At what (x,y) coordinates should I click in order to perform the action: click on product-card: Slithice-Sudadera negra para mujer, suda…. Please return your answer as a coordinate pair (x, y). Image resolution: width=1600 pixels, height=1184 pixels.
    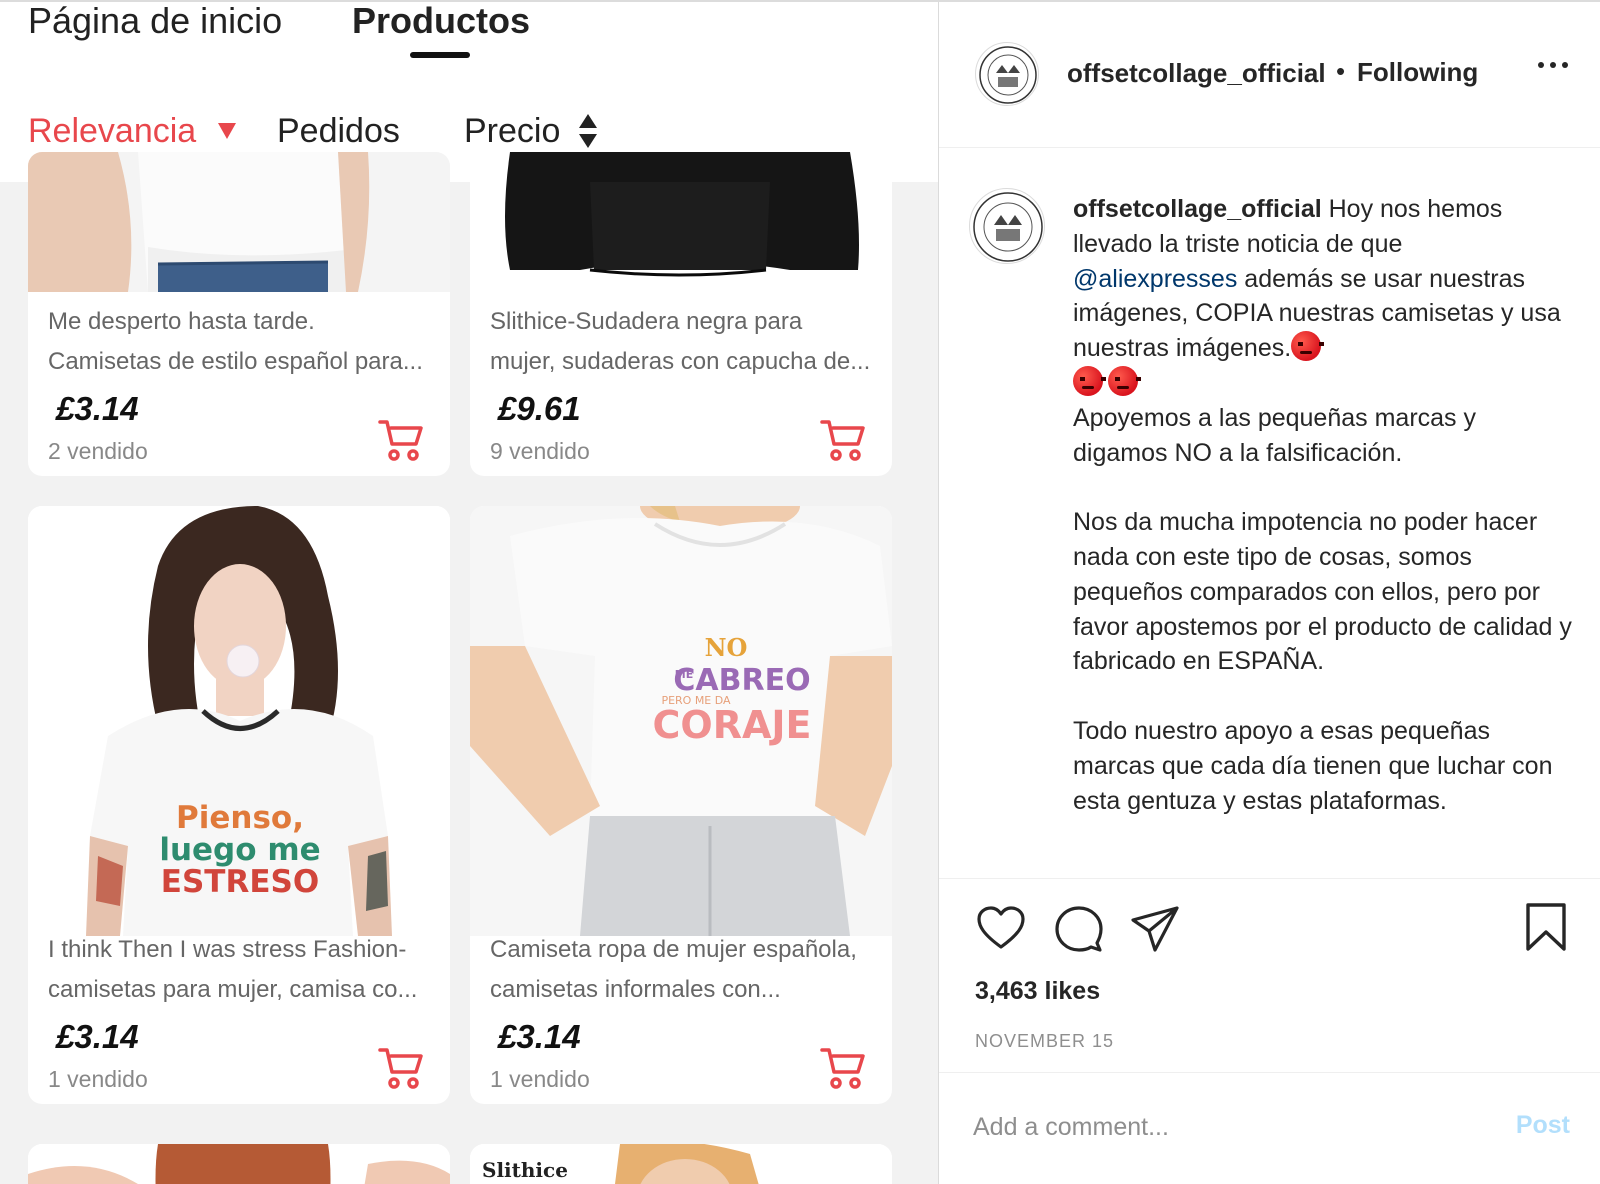
    Looking at the image, I should click on (681, 314).